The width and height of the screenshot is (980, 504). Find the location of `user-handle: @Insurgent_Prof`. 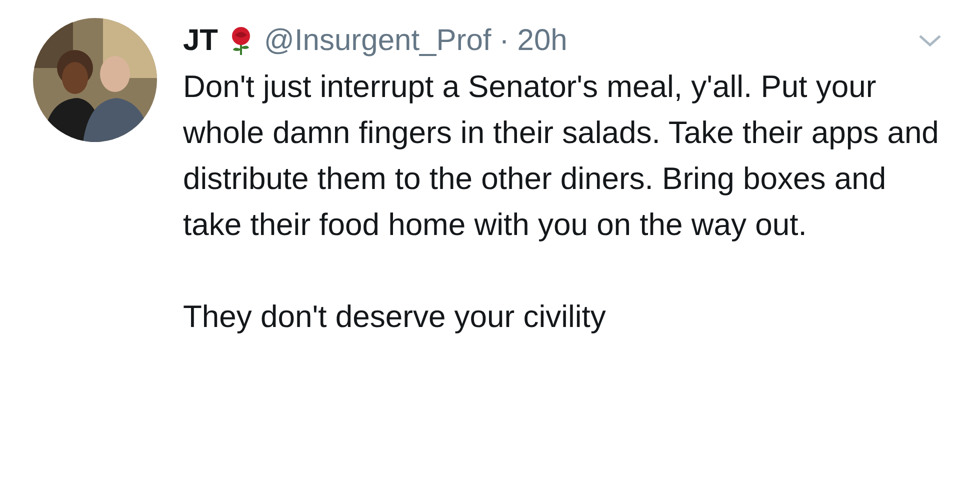

user-handle: @Insurgent_Prof is located at coordinates (378, 41).